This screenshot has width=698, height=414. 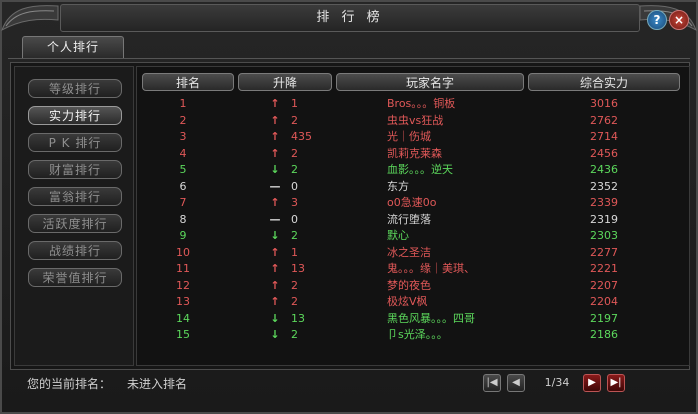 I want to click on table-row: 8 — 0 流行堕落 2319, so click(x=412, y=220).